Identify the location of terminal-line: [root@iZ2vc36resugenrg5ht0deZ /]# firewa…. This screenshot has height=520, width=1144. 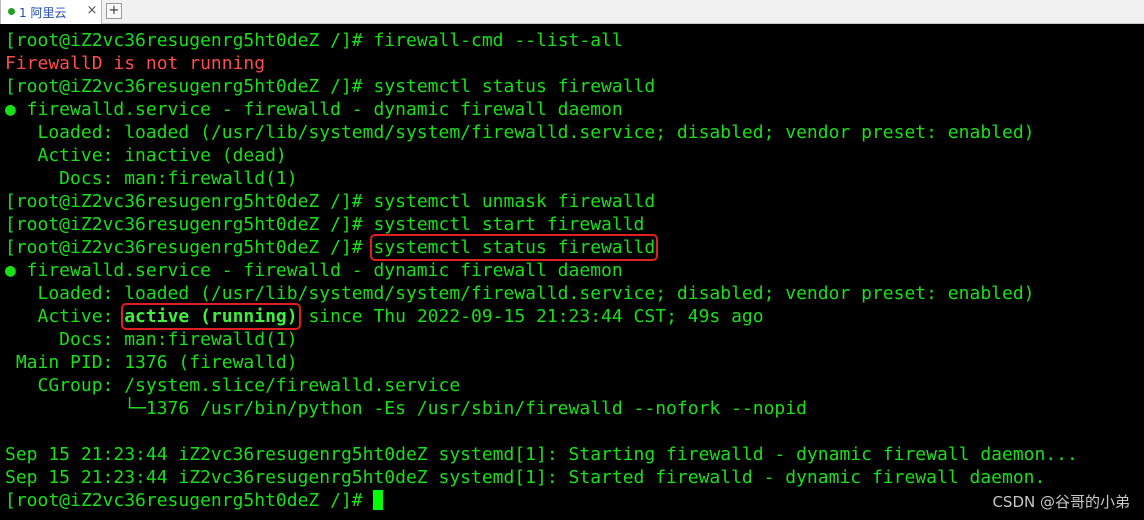
(572, 40).